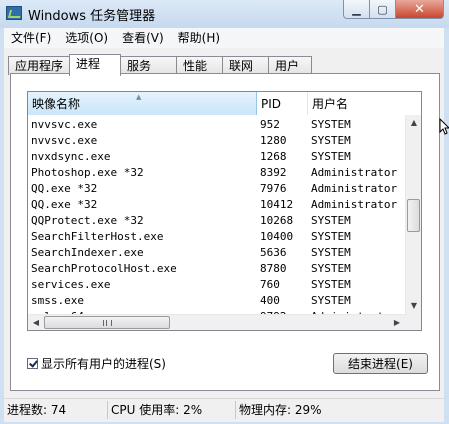  I want to click on minimize-icon: ▁, so click(356, 9).